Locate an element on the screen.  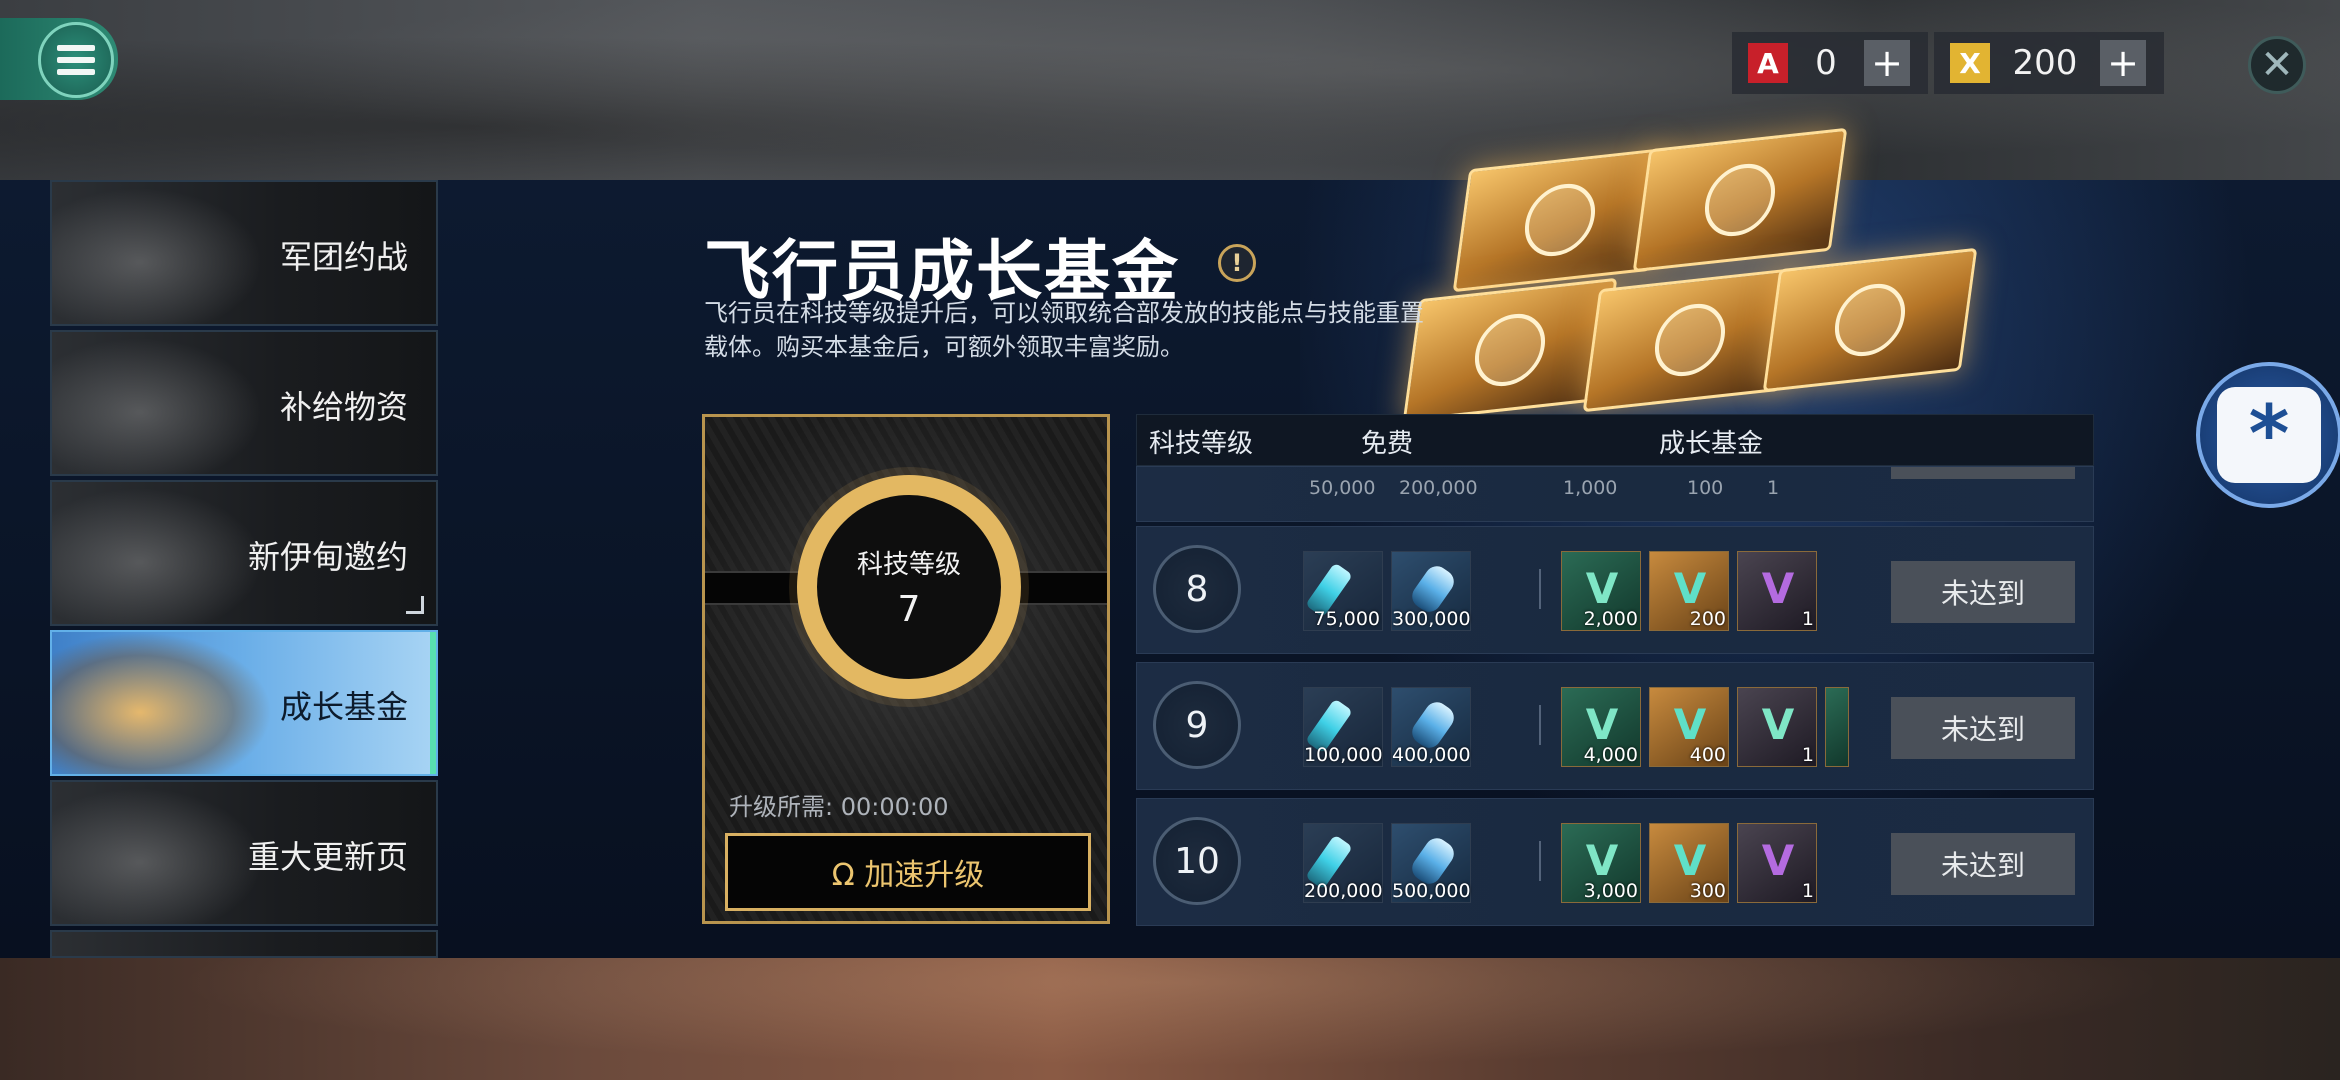
item-qty: 75,000 is located at coordinates (1346, 619).